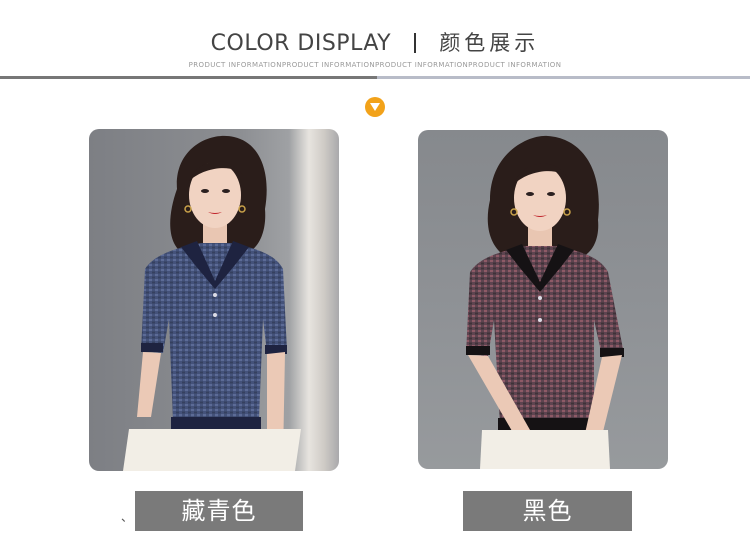 Image resolution: width=750 pixels, height=559 pixels. What do you see at coordinates (563, 77) in the screenshot?
I see `divider-right` at bounding box center [563, 77].